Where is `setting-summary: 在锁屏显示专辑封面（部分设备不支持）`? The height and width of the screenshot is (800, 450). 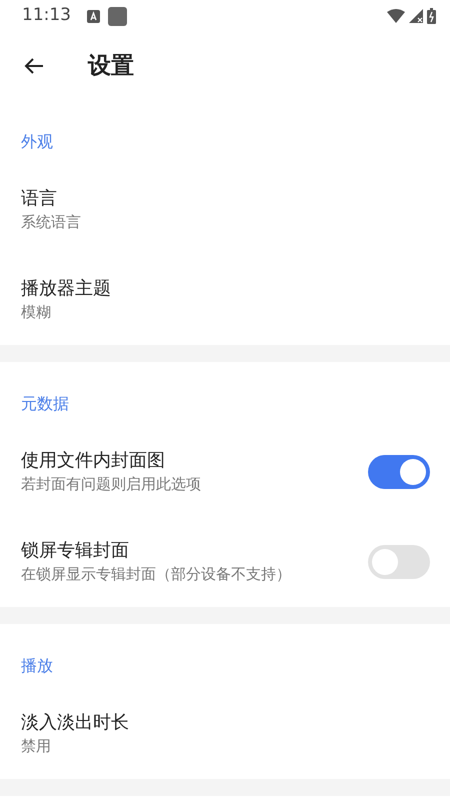 setting-summary: 在锁屏显示专辑封面（部分设备不支持） is located at coordinates (156, 574).